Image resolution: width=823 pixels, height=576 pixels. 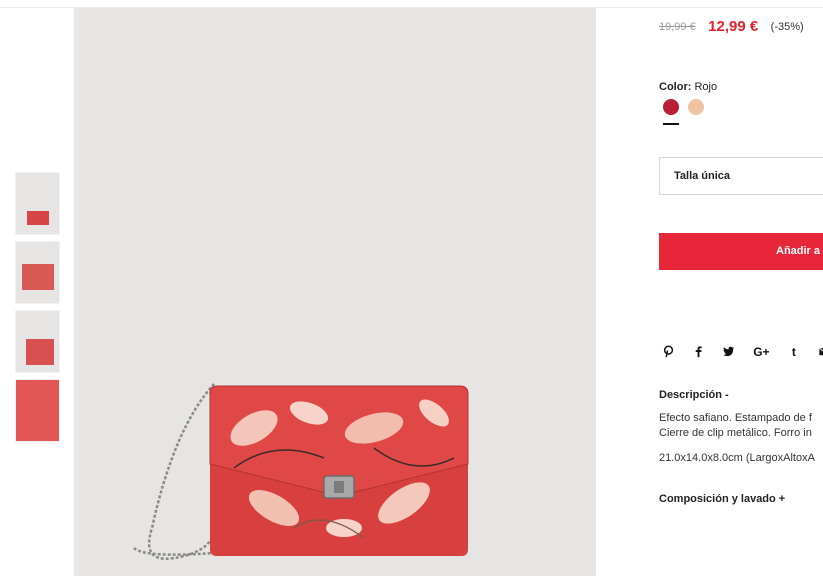 What do you see at coordinates (677, 26) in the screenshot?
I see `old-price: 19,99 €` at bounding box center [677, 26].